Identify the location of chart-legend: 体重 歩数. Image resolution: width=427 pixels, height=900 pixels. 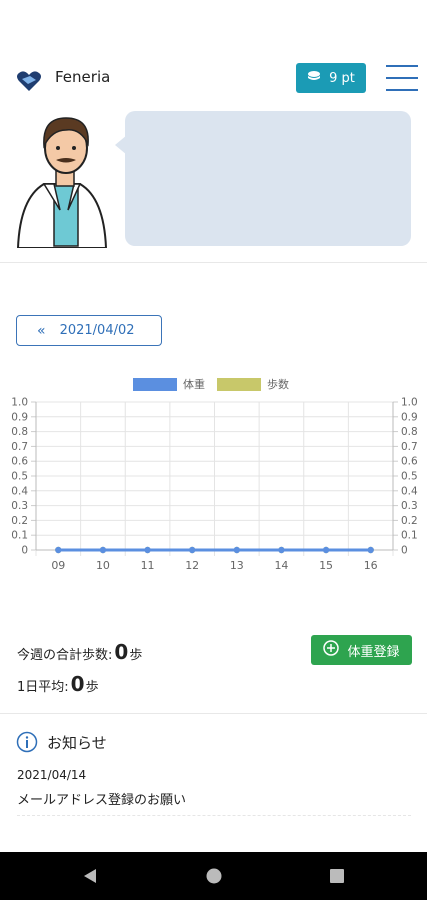
(217, 384).